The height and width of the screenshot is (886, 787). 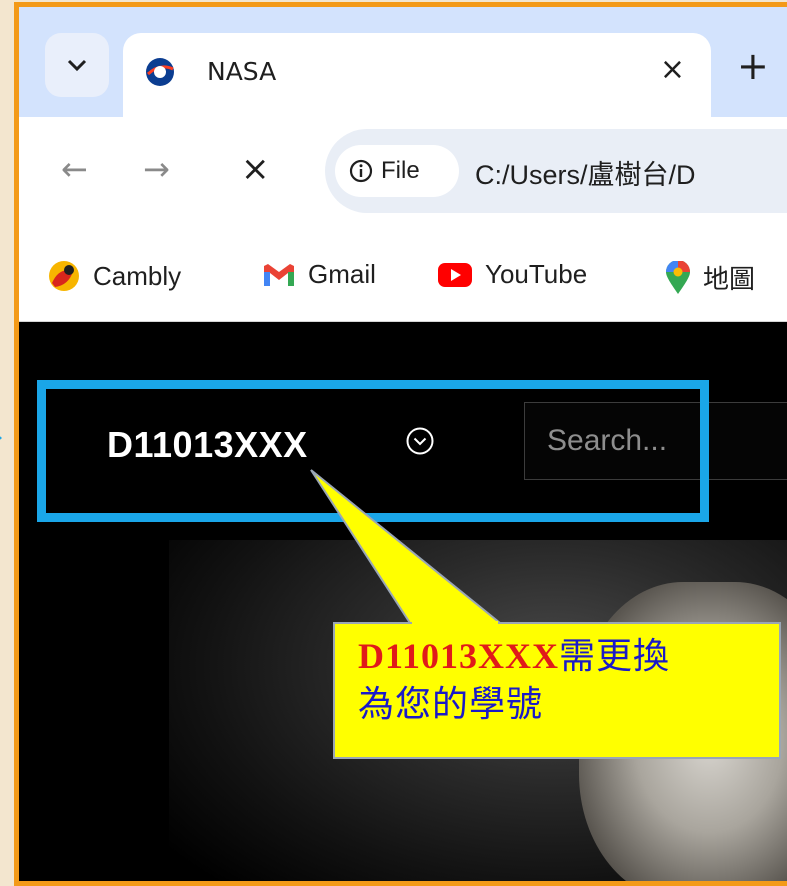 I want to click on callout-line-1: D11013XXX需更換, so click(x=563, y=656).